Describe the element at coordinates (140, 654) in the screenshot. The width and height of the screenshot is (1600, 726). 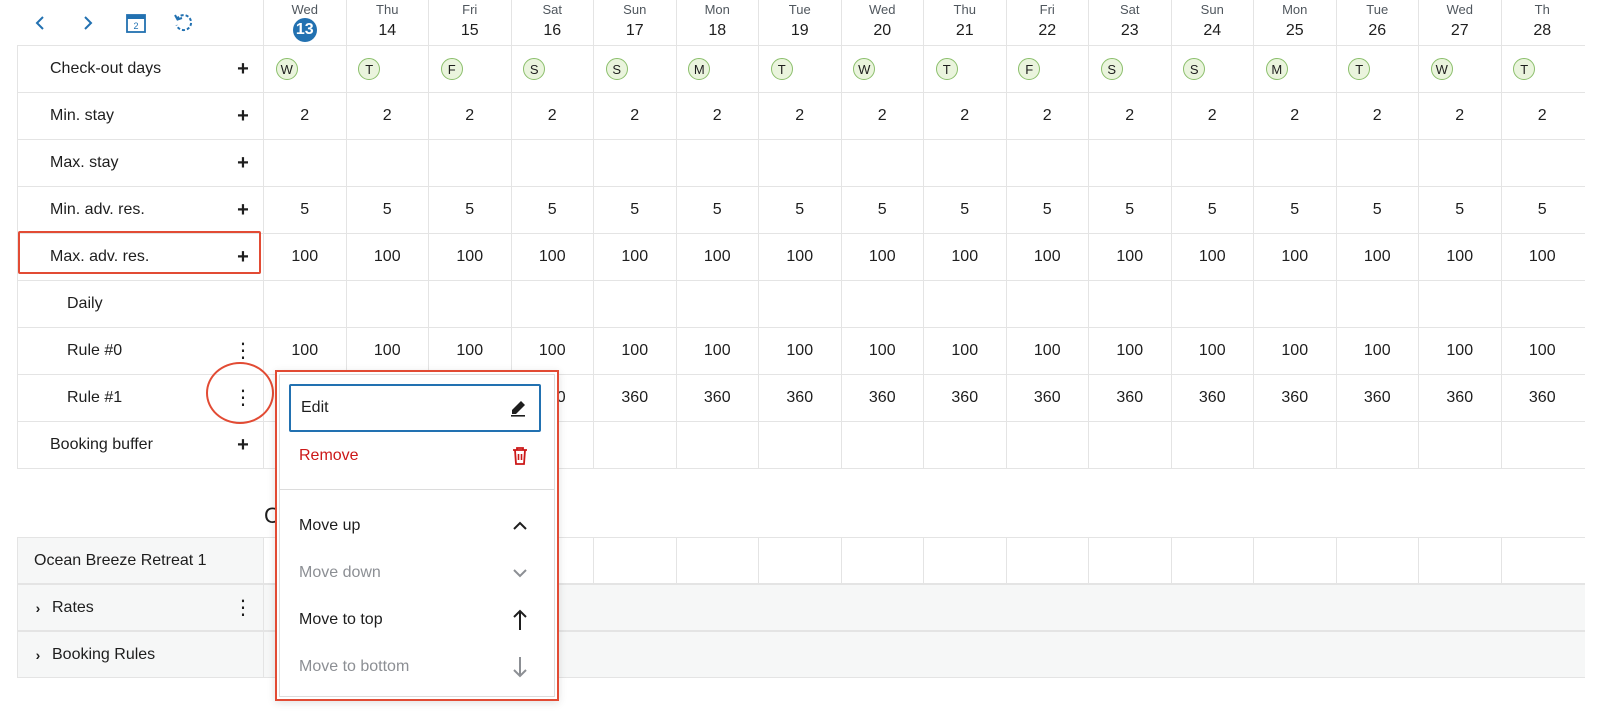
I see `expand-toggle-booking-rules: › Booking Rules` at that location.